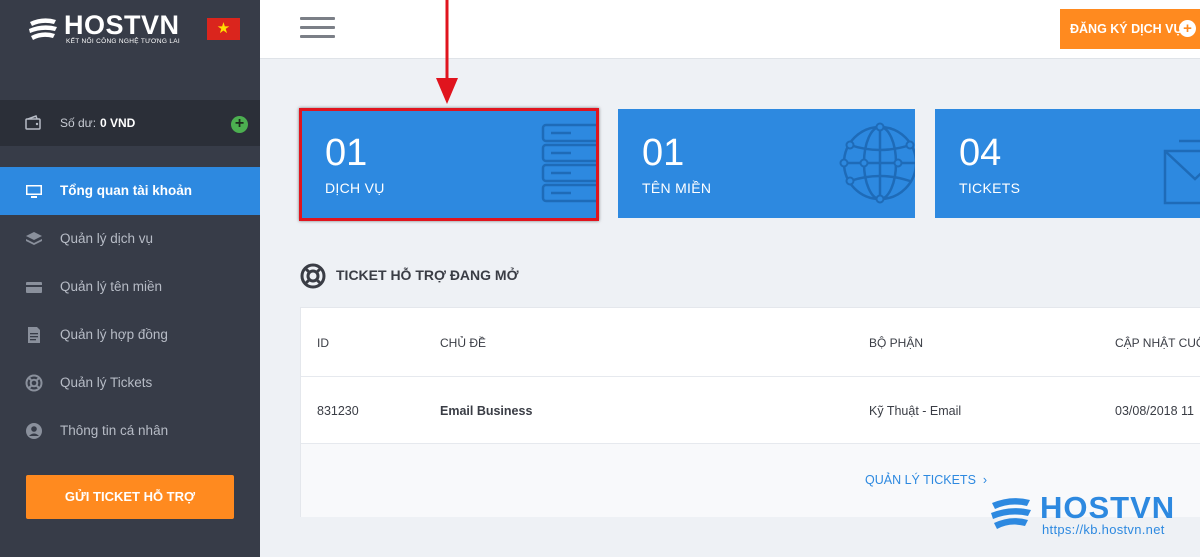 This screenshot has width=1200, height=557. I want to click on logo-tagline: KẾT NỐI CÔNG NGHỆ TƯƠNG LAI, so click(123, 41).